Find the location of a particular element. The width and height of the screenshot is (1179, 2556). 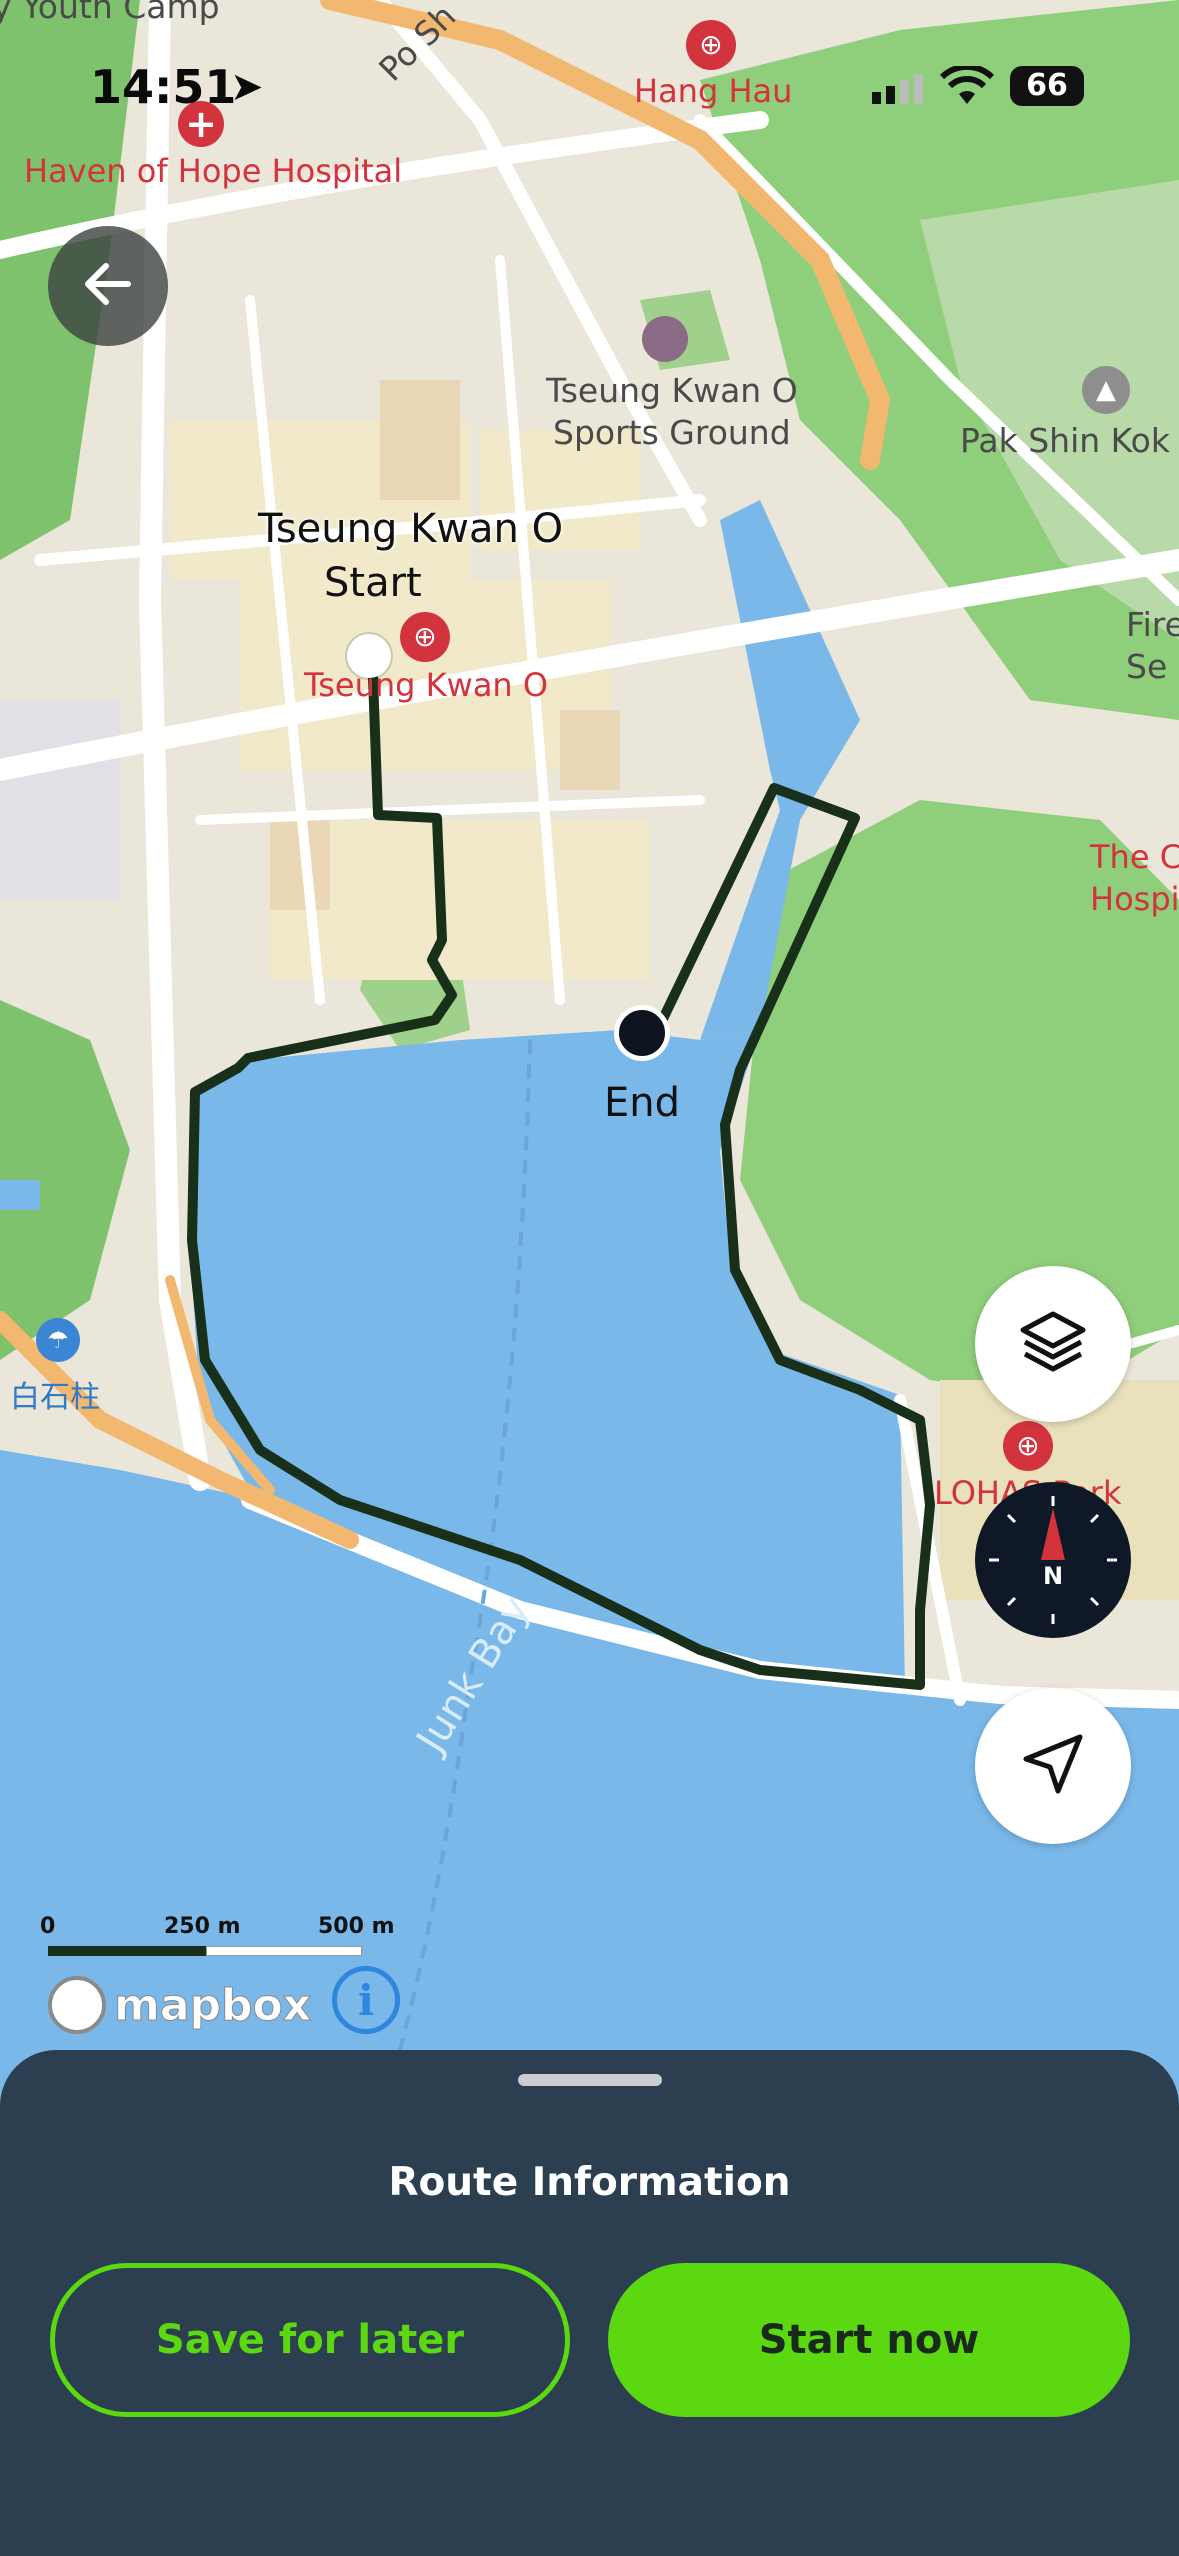

wifi-icon is located at coordinates (967, 84).